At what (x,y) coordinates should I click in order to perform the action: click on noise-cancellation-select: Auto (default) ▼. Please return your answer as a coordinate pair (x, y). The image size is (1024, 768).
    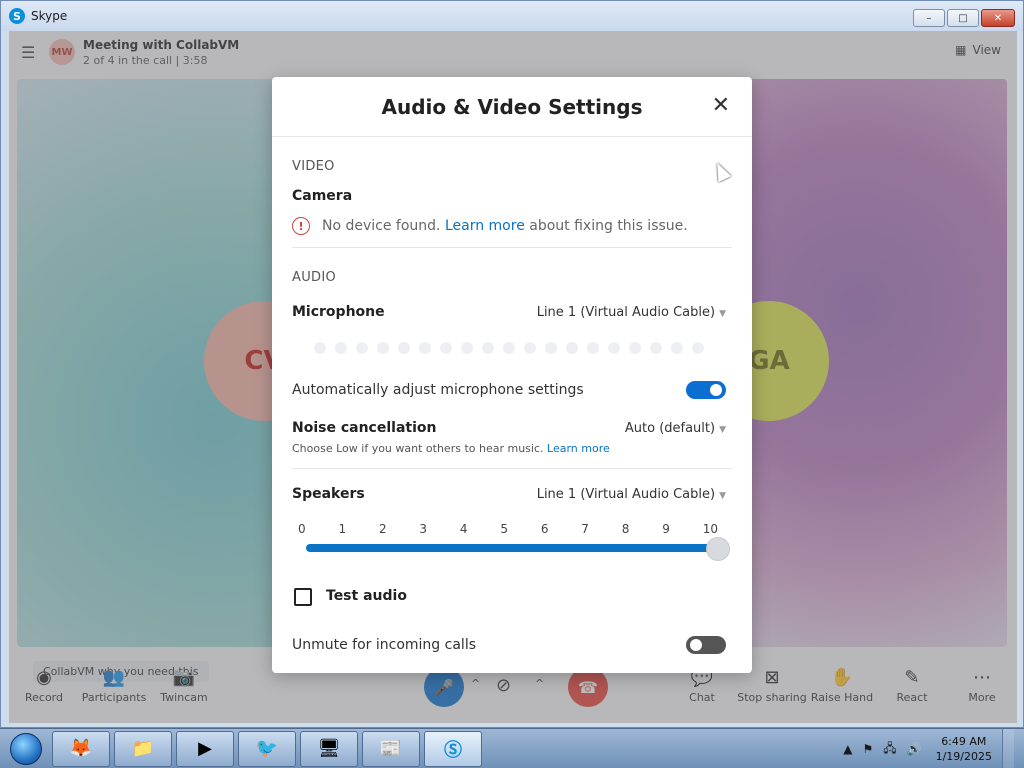
    Looking at the image, I should click on (675, 428).